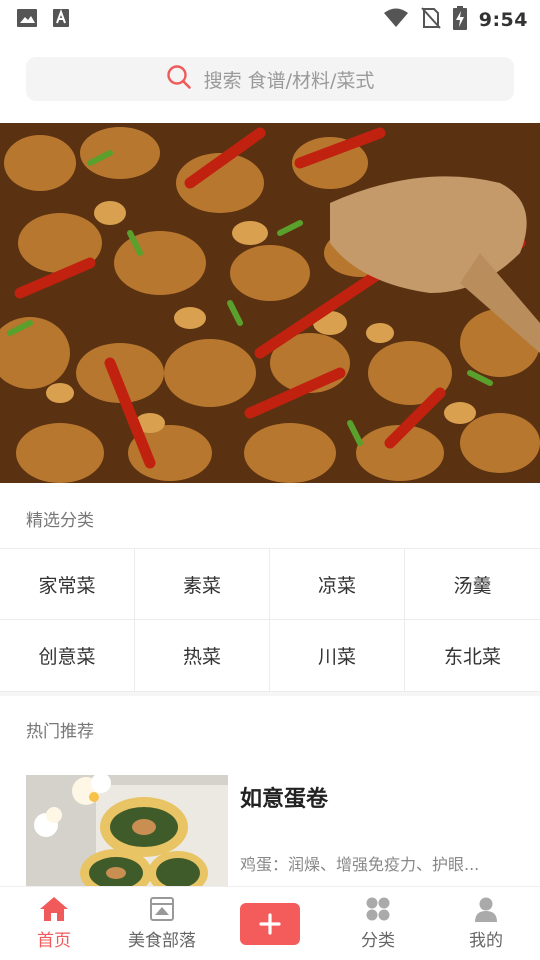 The height and width of the screenshot is (960, 540). Describe the element at coordinates (459, 20) in the screenshot. I see `battery-charging-icon` at that location.